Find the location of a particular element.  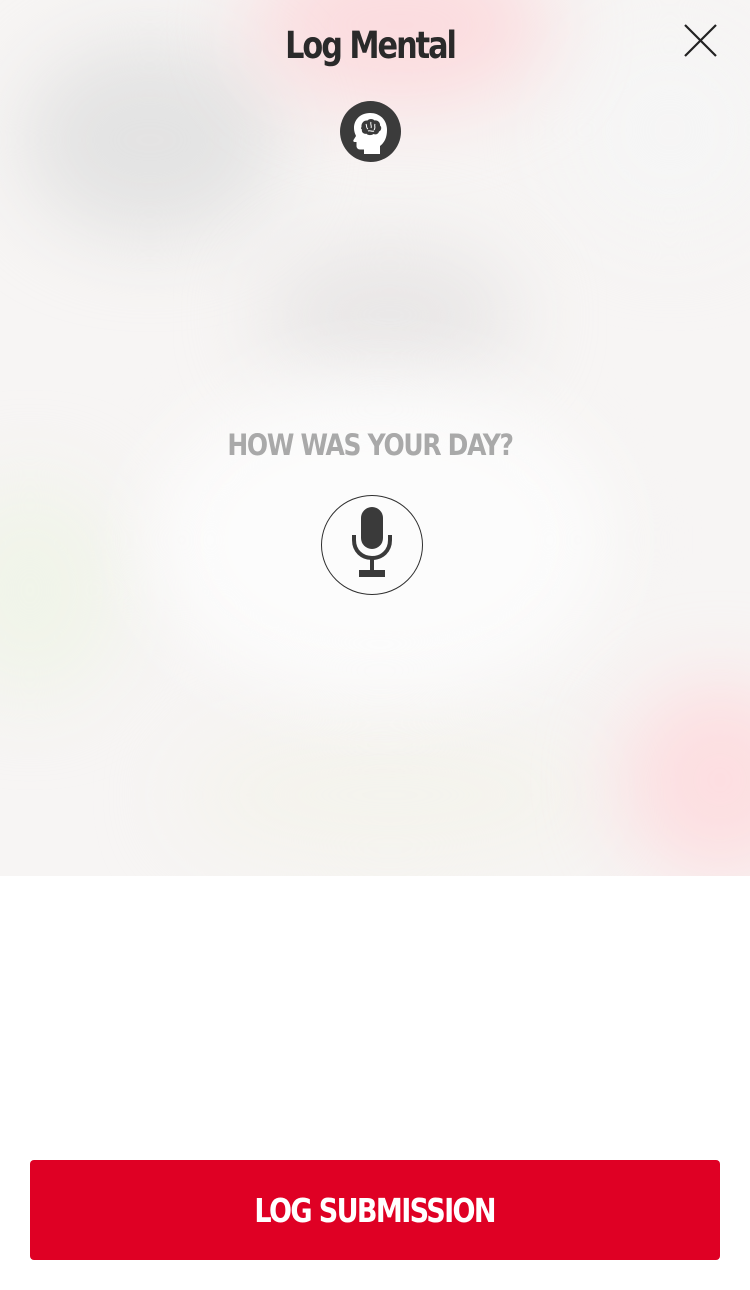

log-submission-label: LOG SUBMISSION is located at coordinates (375, 1210).